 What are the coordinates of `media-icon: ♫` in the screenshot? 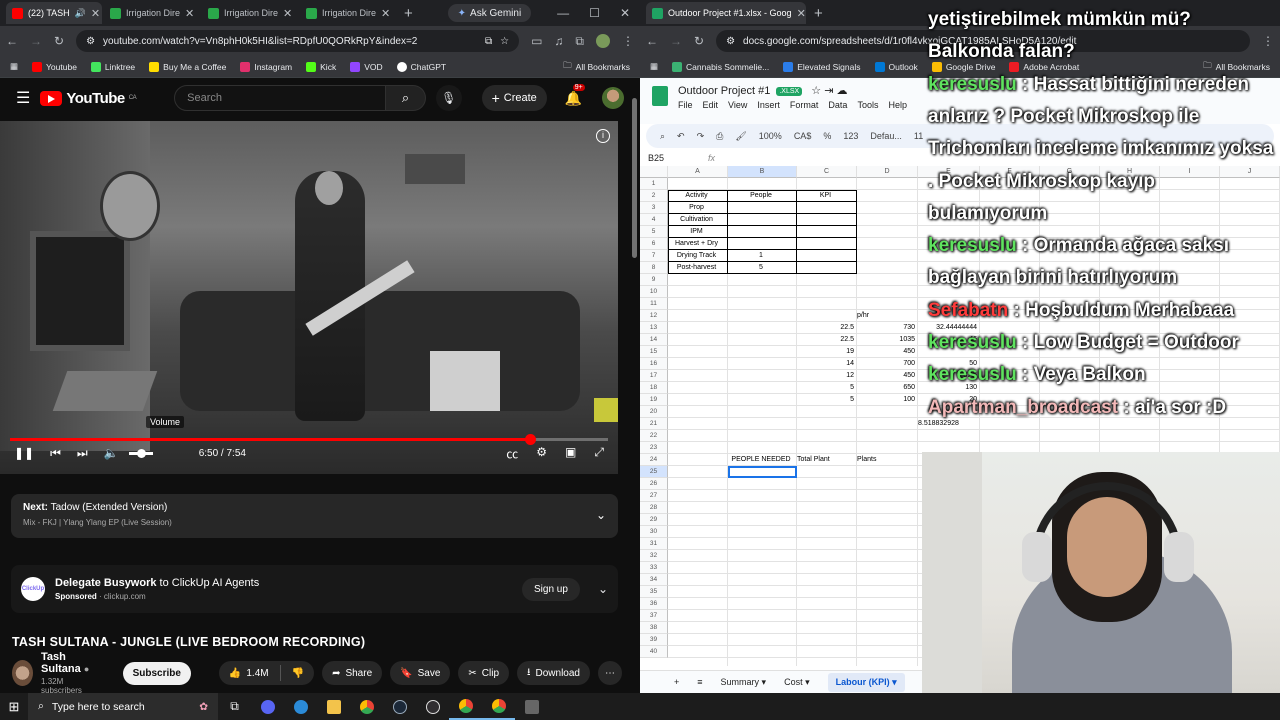 It's located at (558, 41).